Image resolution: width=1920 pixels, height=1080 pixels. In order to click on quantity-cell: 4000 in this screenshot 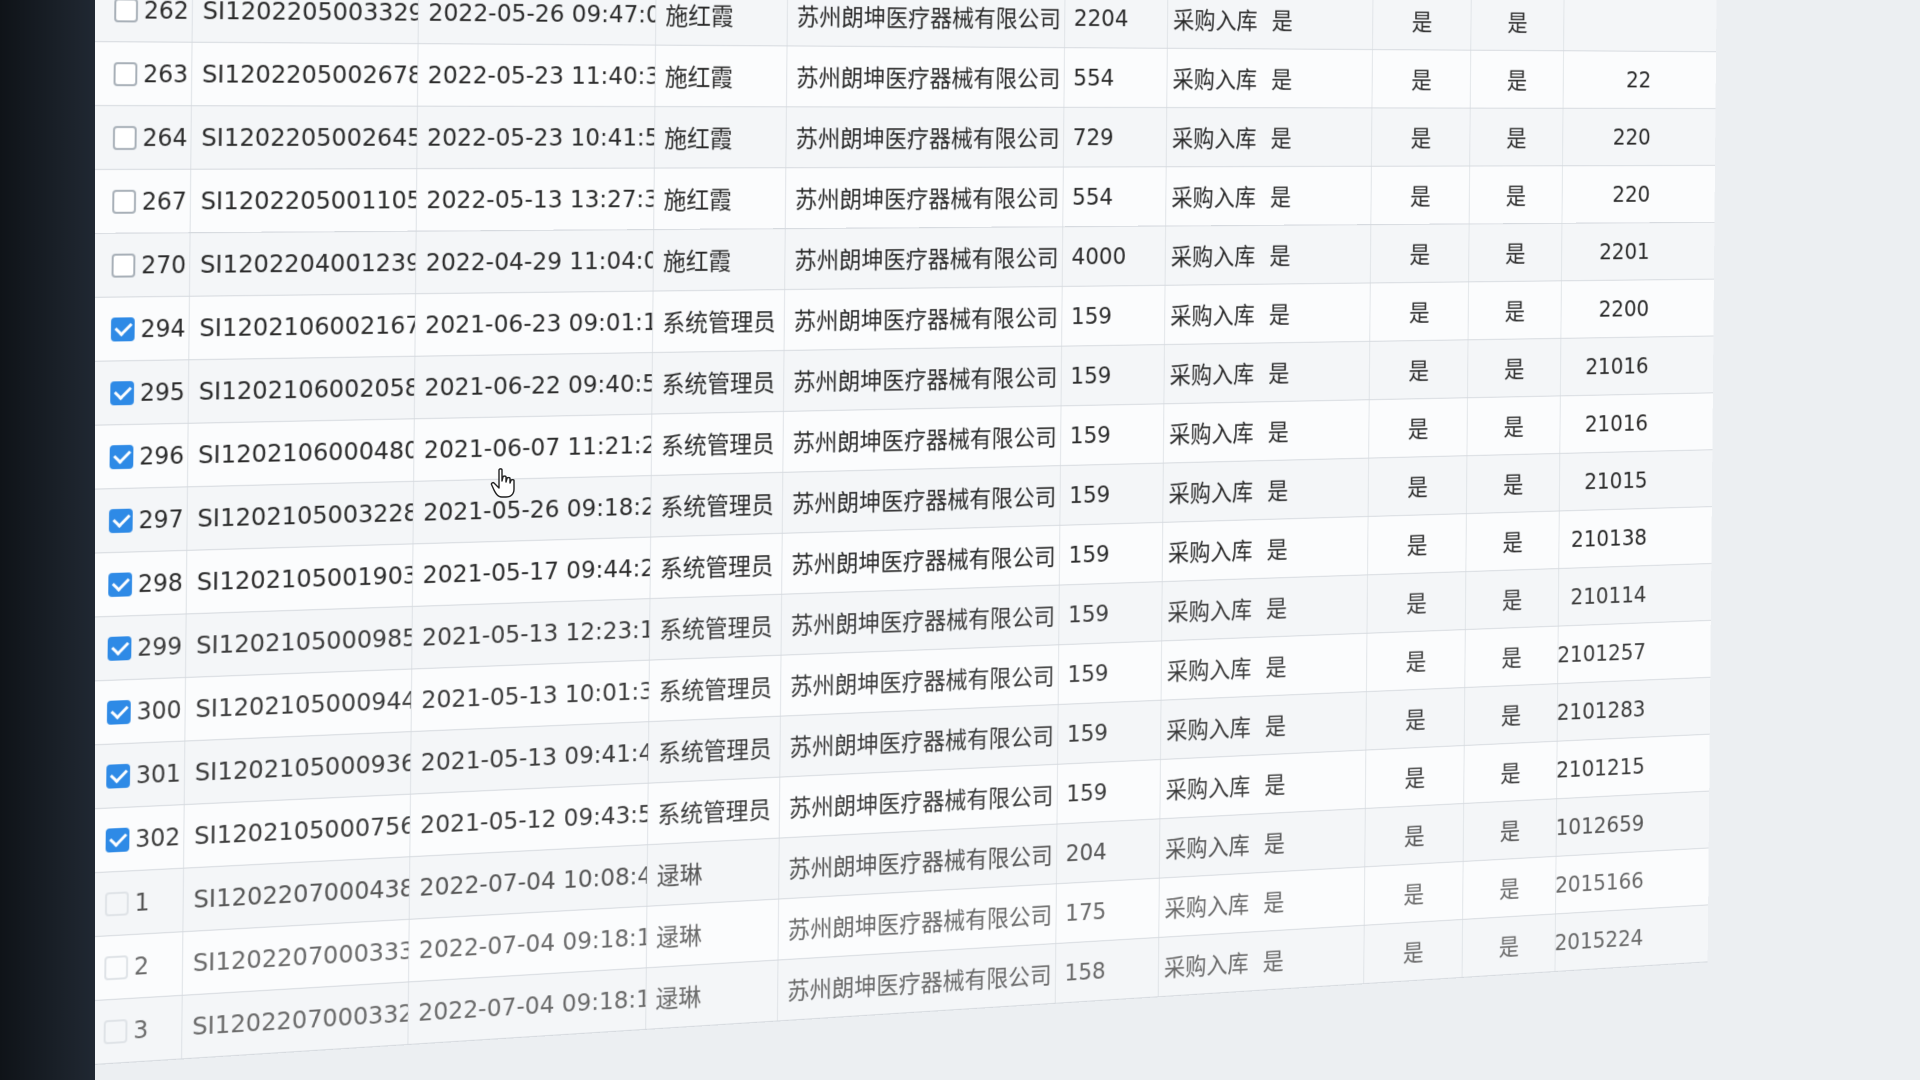, I will do `click(1114, 255)`.